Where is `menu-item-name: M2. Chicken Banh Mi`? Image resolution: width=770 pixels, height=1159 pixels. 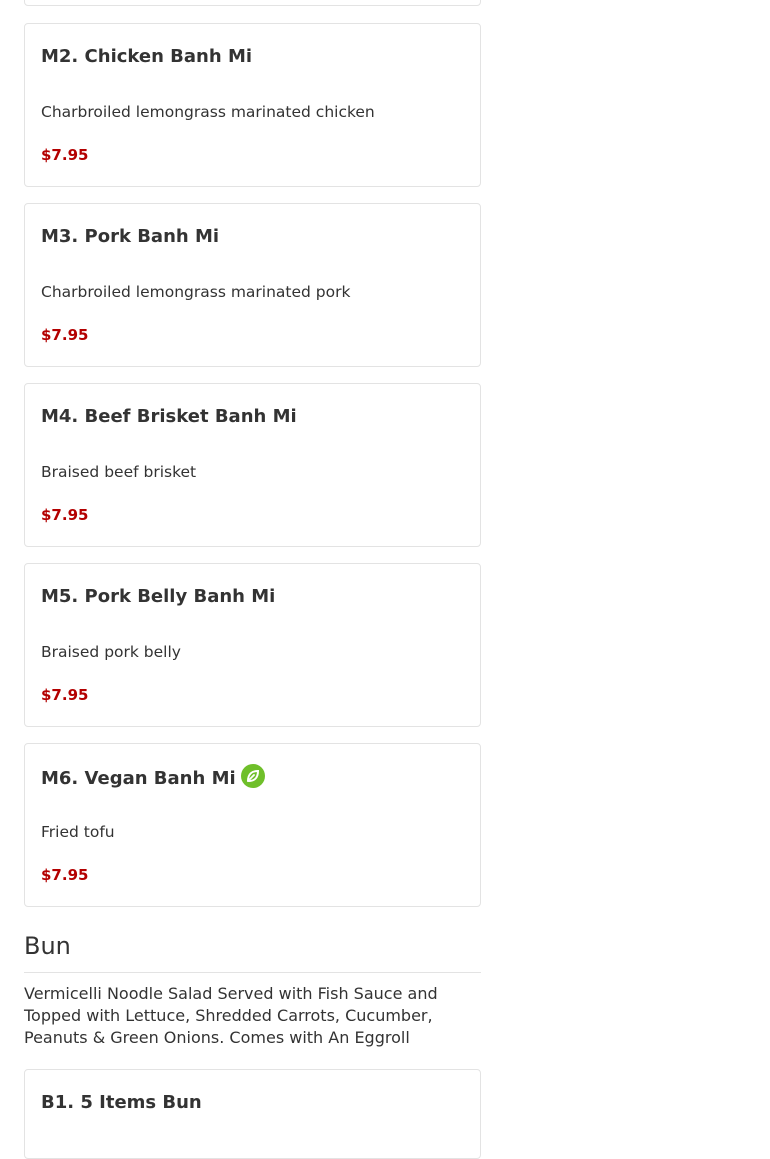
menu-item-name: M2. Chicken Banh Mi is located at coordinates (147, 56).